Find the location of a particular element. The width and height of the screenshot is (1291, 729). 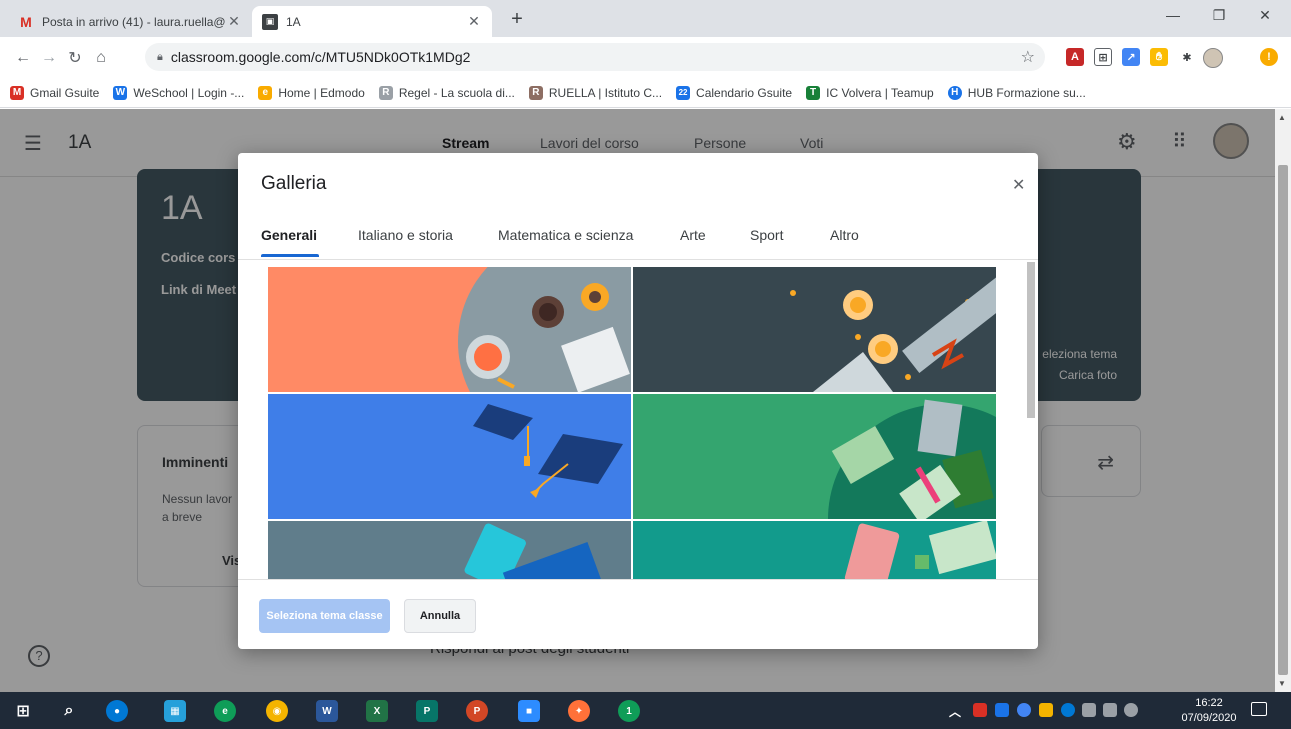

edge-legacy-icon: ● is located at coordinates (117, 711).